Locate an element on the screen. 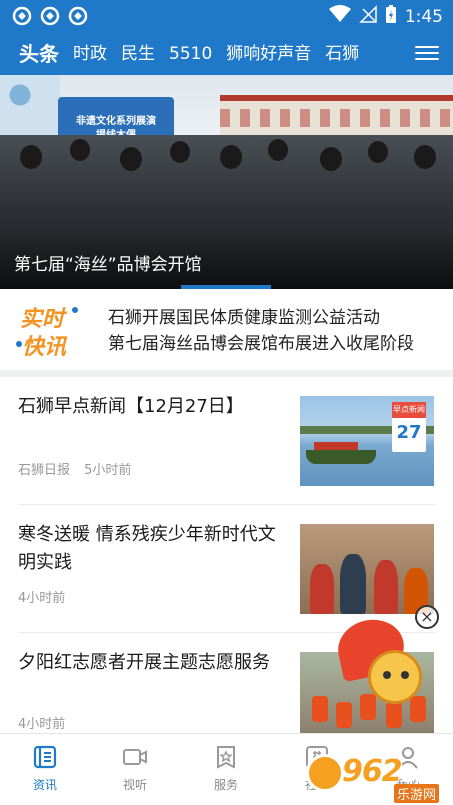  nav-news: 资讯 is located at coordinates (45, 768).